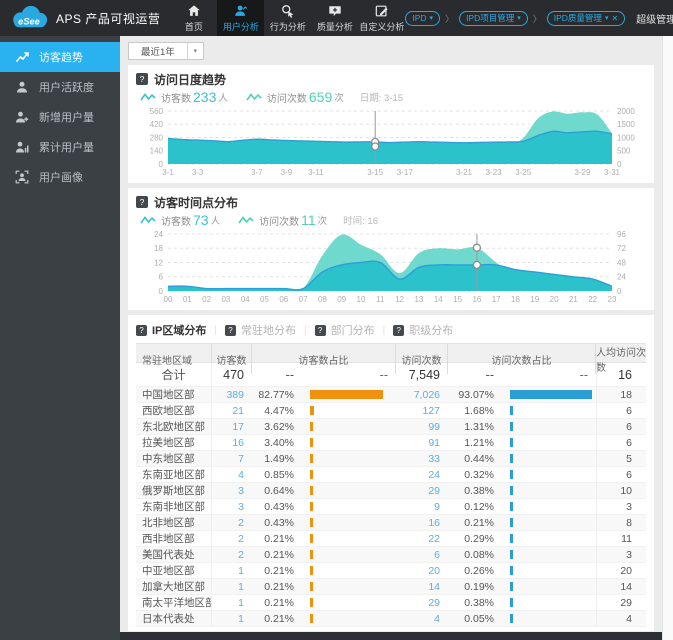 The image size is (673, 640). What do you see at coordinates (422, 395) in the screenshot?
I see `cell-visits-link: 7,026` at bounding box center [422, 395].